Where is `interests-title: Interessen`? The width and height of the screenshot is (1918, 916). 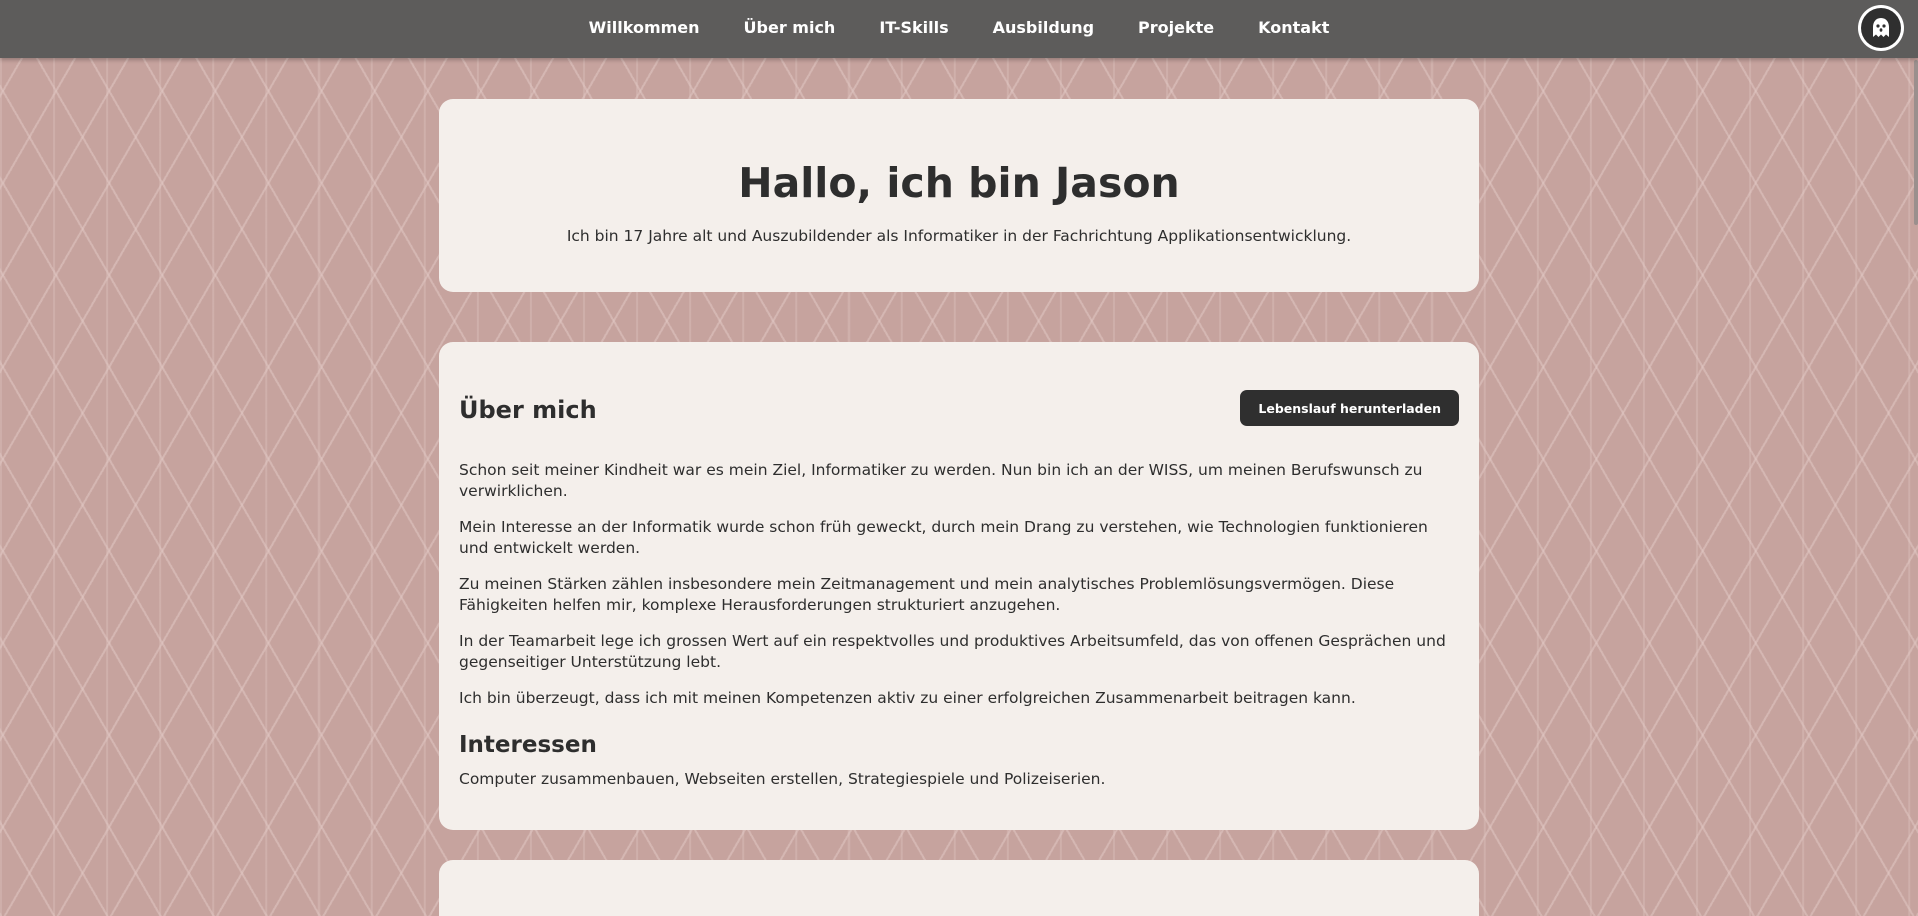
interests-title: Interessen is located at coordinates (528, 744).